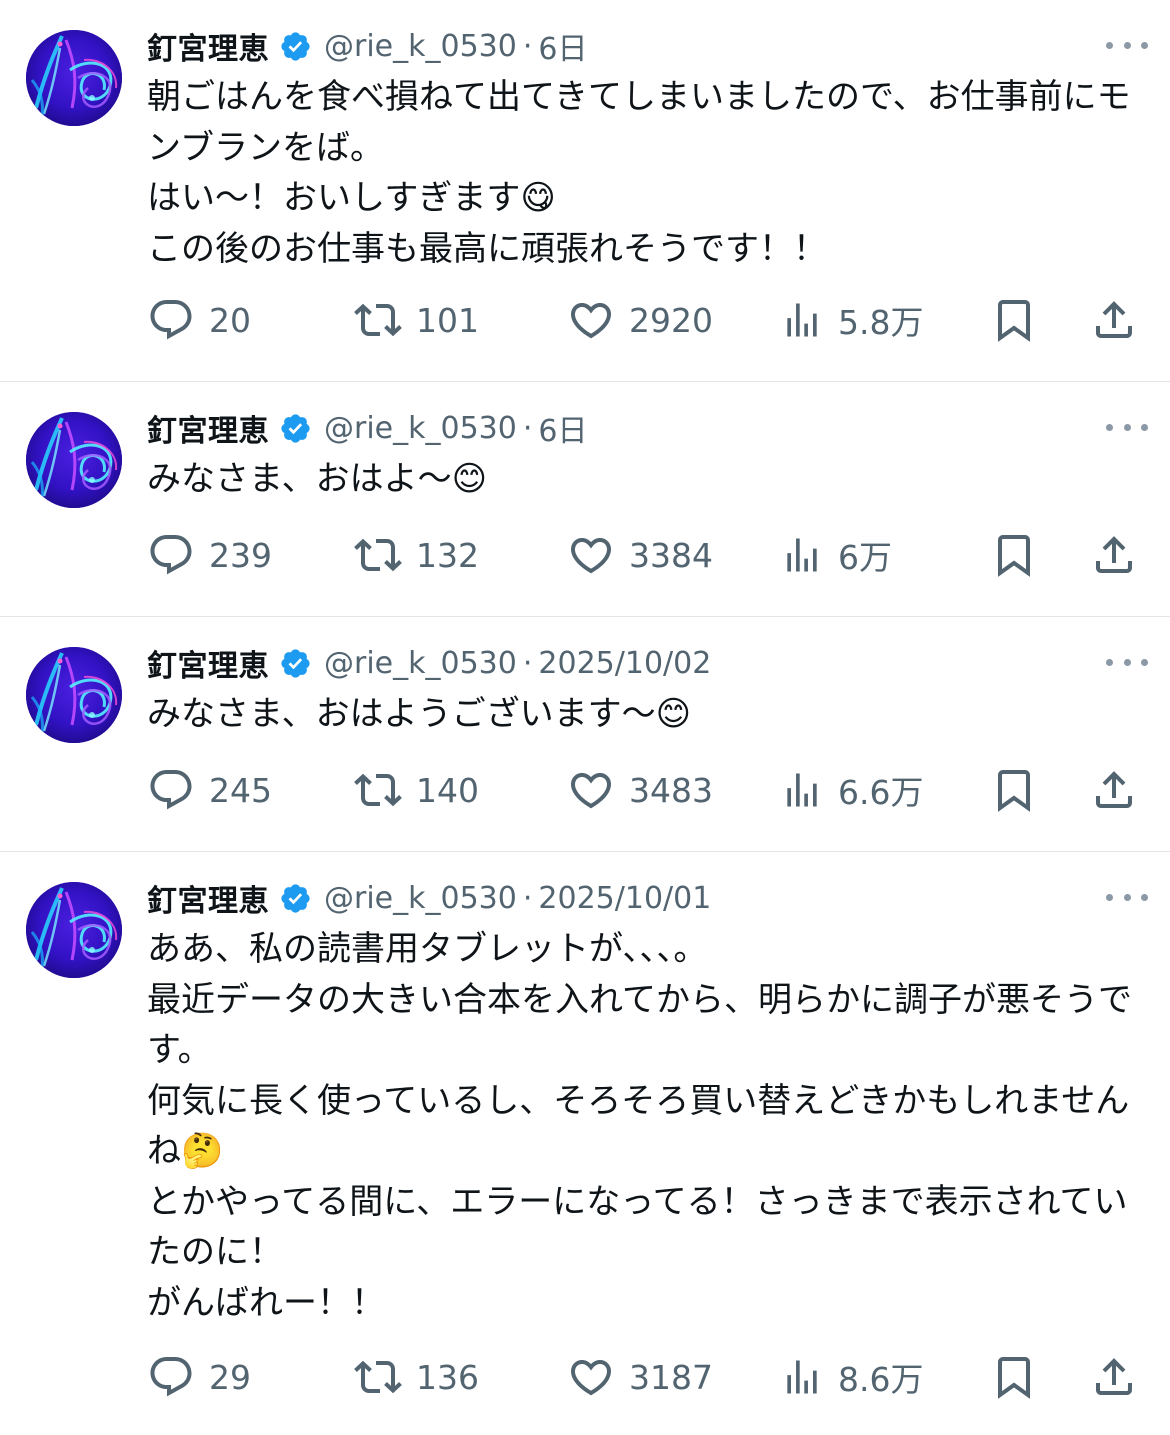 This screenshot has height=1435, width=1170. What do you see at coordinates (881, 1379) in the screenshot?
I see `views-count: 8.6万` at bounding box center [881, 1379].